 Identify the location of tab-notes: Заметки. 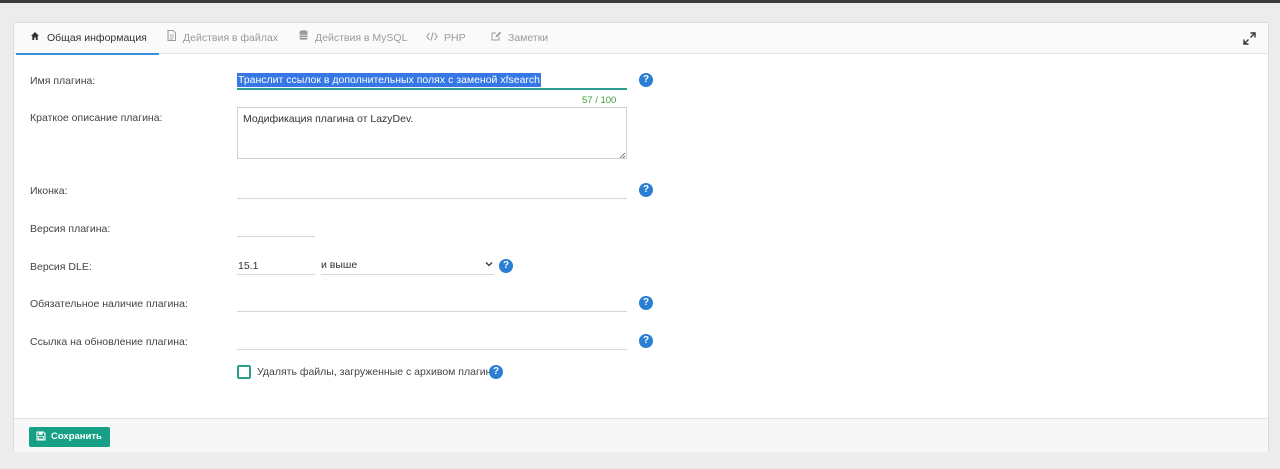
(518, 38).